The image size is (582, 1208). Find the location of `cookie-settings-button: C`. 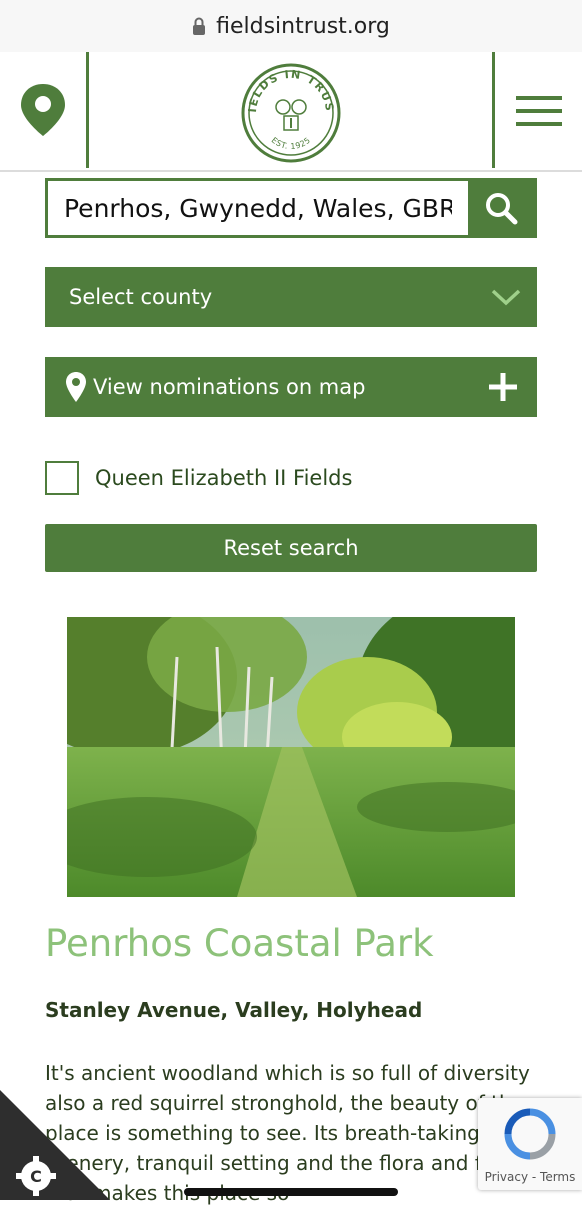

cookie-settings-button: C is located at coordinates (55, 1145).